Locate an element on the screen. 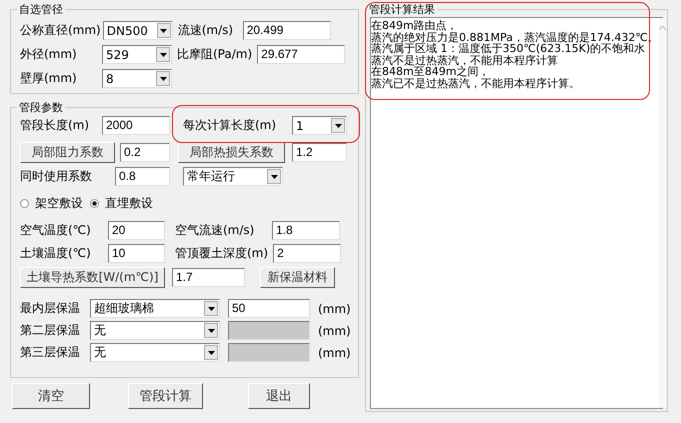 The width and height of the screenshot is (681, 423). field-label: 空气温度(℃) is located at coordinates (56, 230).